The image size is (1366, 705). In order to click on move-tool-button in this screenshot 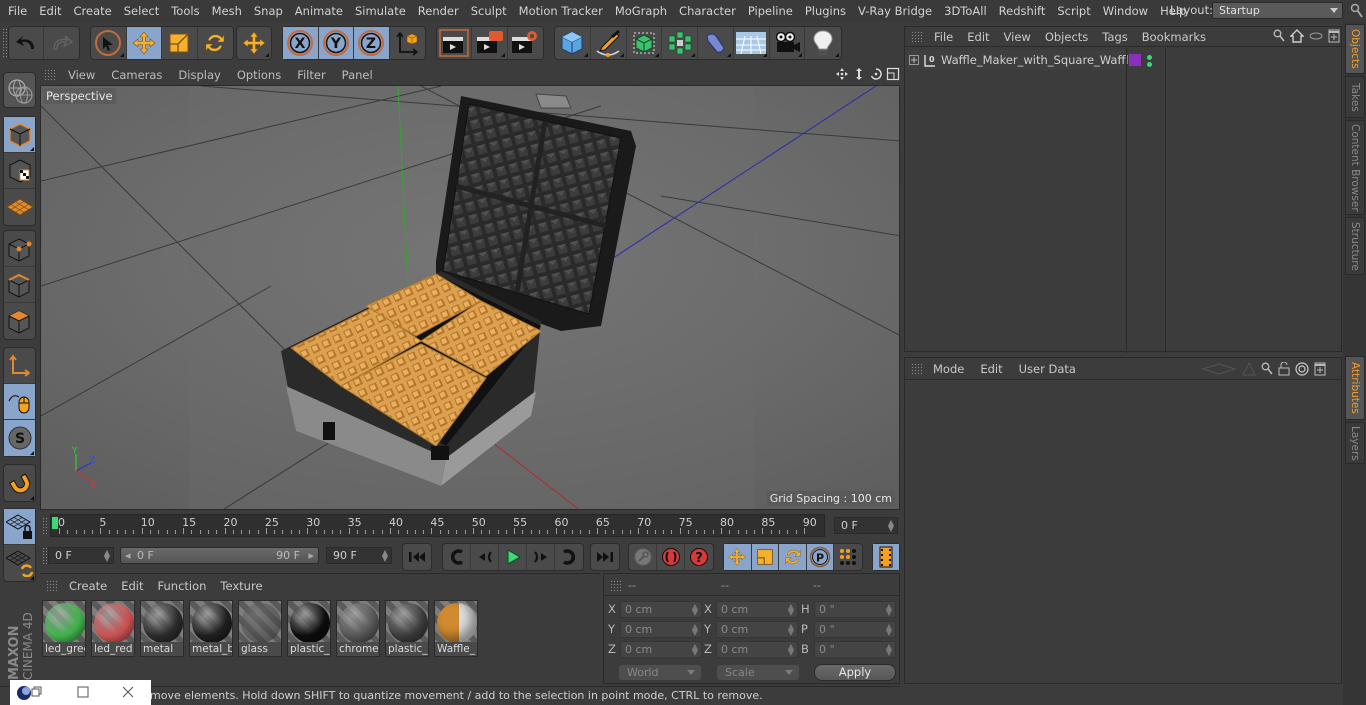, I will do `click(144, 43)`.